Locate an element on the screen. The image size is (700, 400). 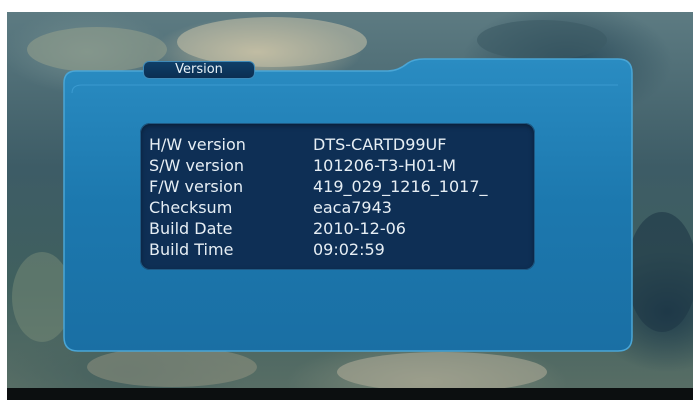
info-row-sw-version: S/W version 101206-T3-H01-M is located at coordinates (337, 166).